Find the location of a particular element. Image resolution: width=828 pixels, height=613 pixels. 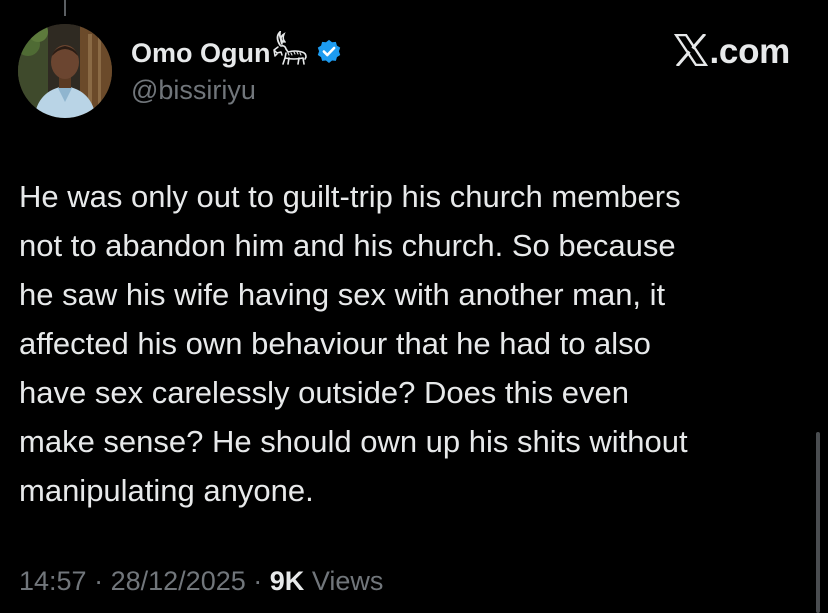

x-logo-icon is located at coordinates (690, 51).